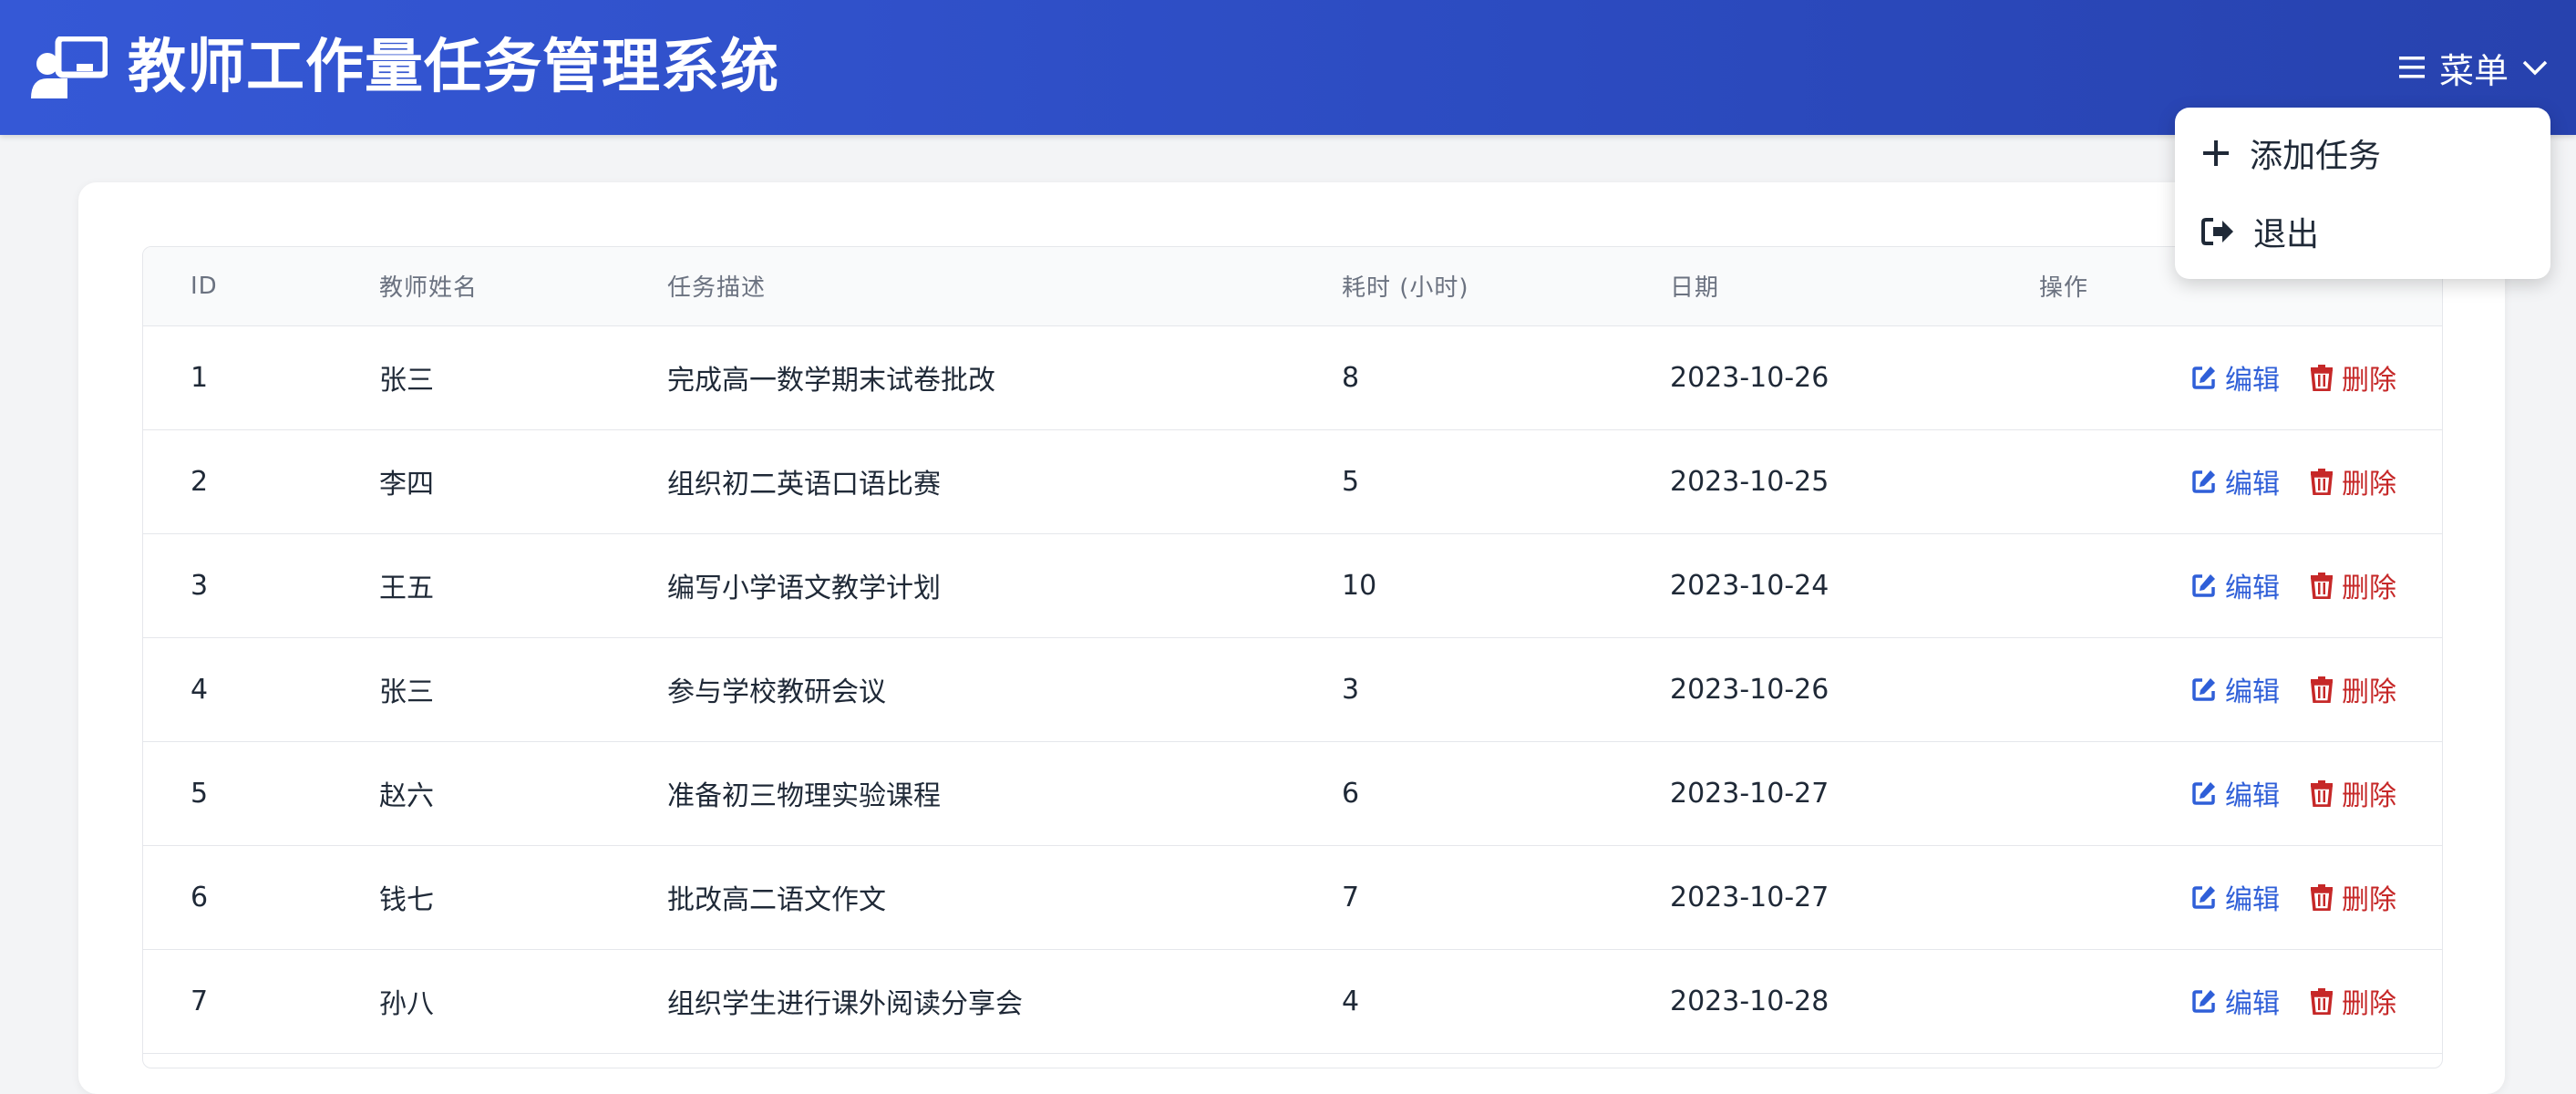 Image resolution: width=2576 pixels, height=1094 pixels. I want to click on cell-description: 参与学校教研会议, so click(1004, 689).